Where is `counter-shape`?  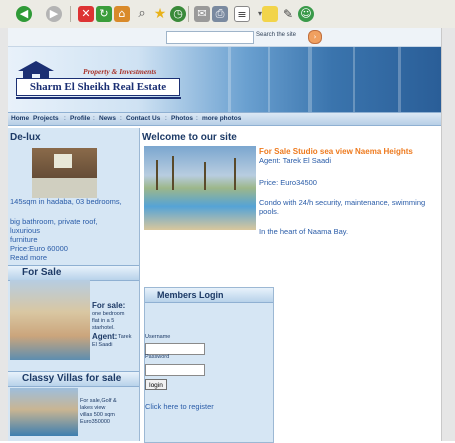 counter-shape is located at coordinates (64, 188).